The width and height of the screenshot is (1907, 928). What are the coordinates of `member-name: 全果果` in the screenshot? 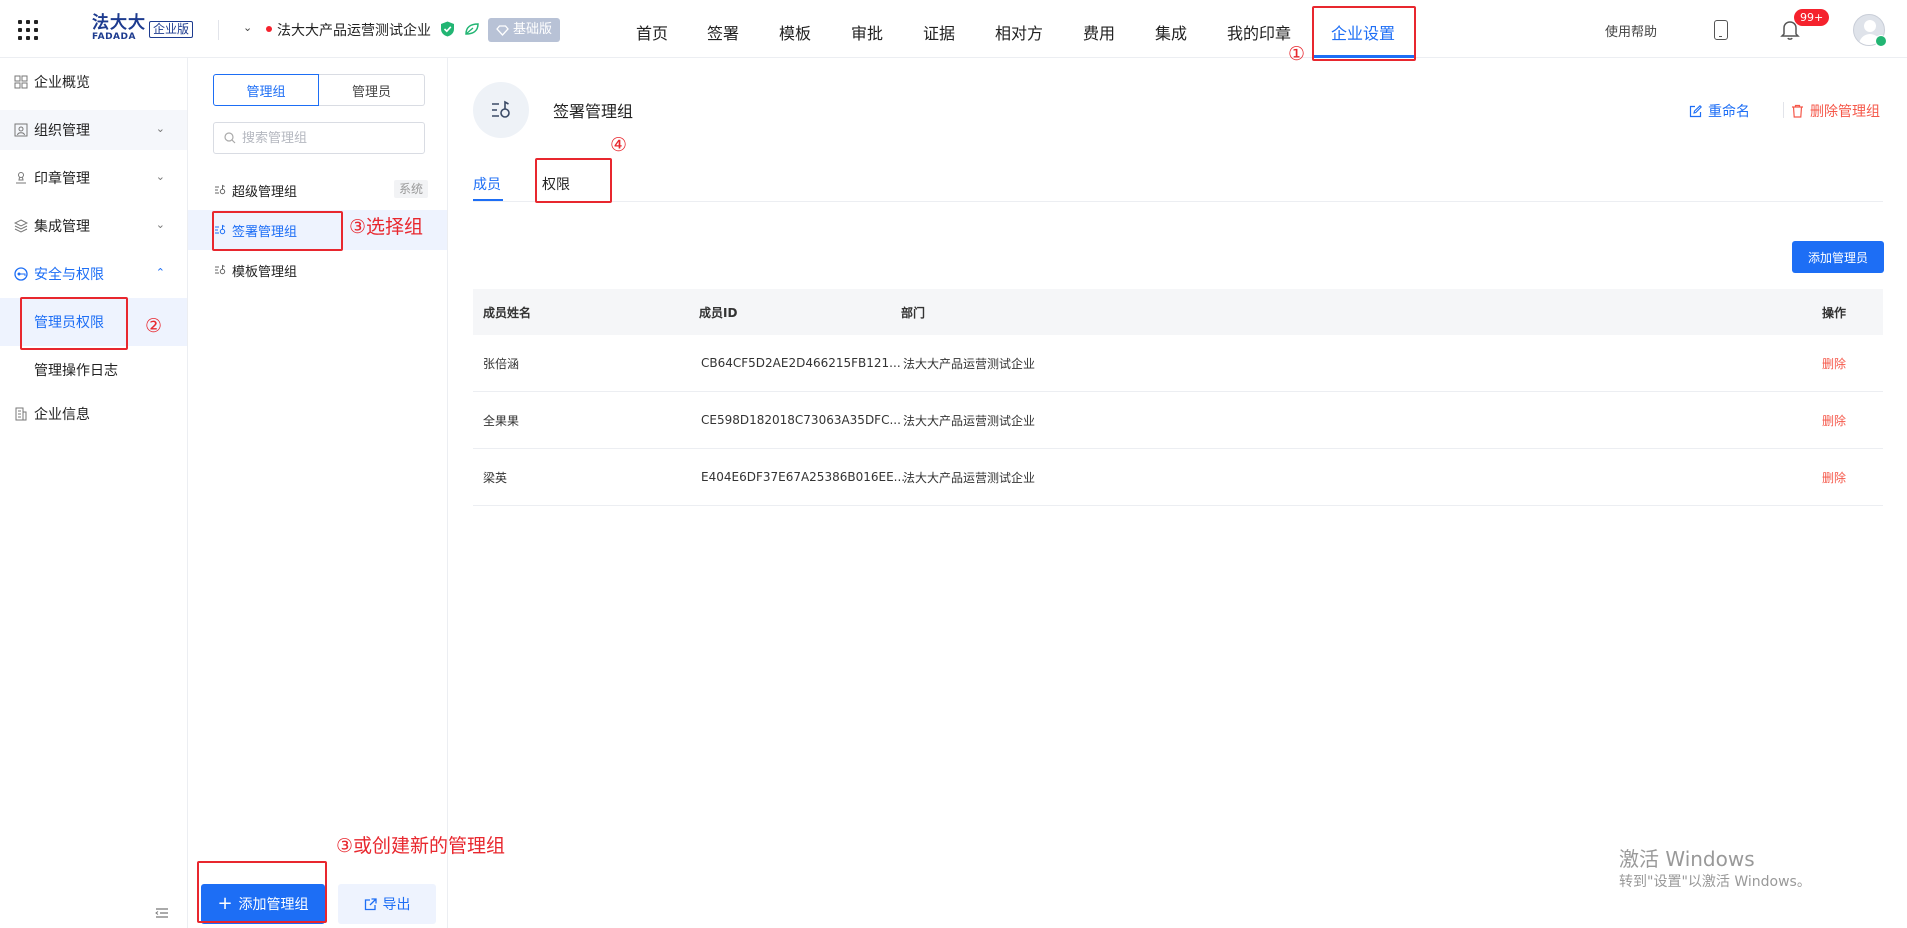 It's located at (501, 420).